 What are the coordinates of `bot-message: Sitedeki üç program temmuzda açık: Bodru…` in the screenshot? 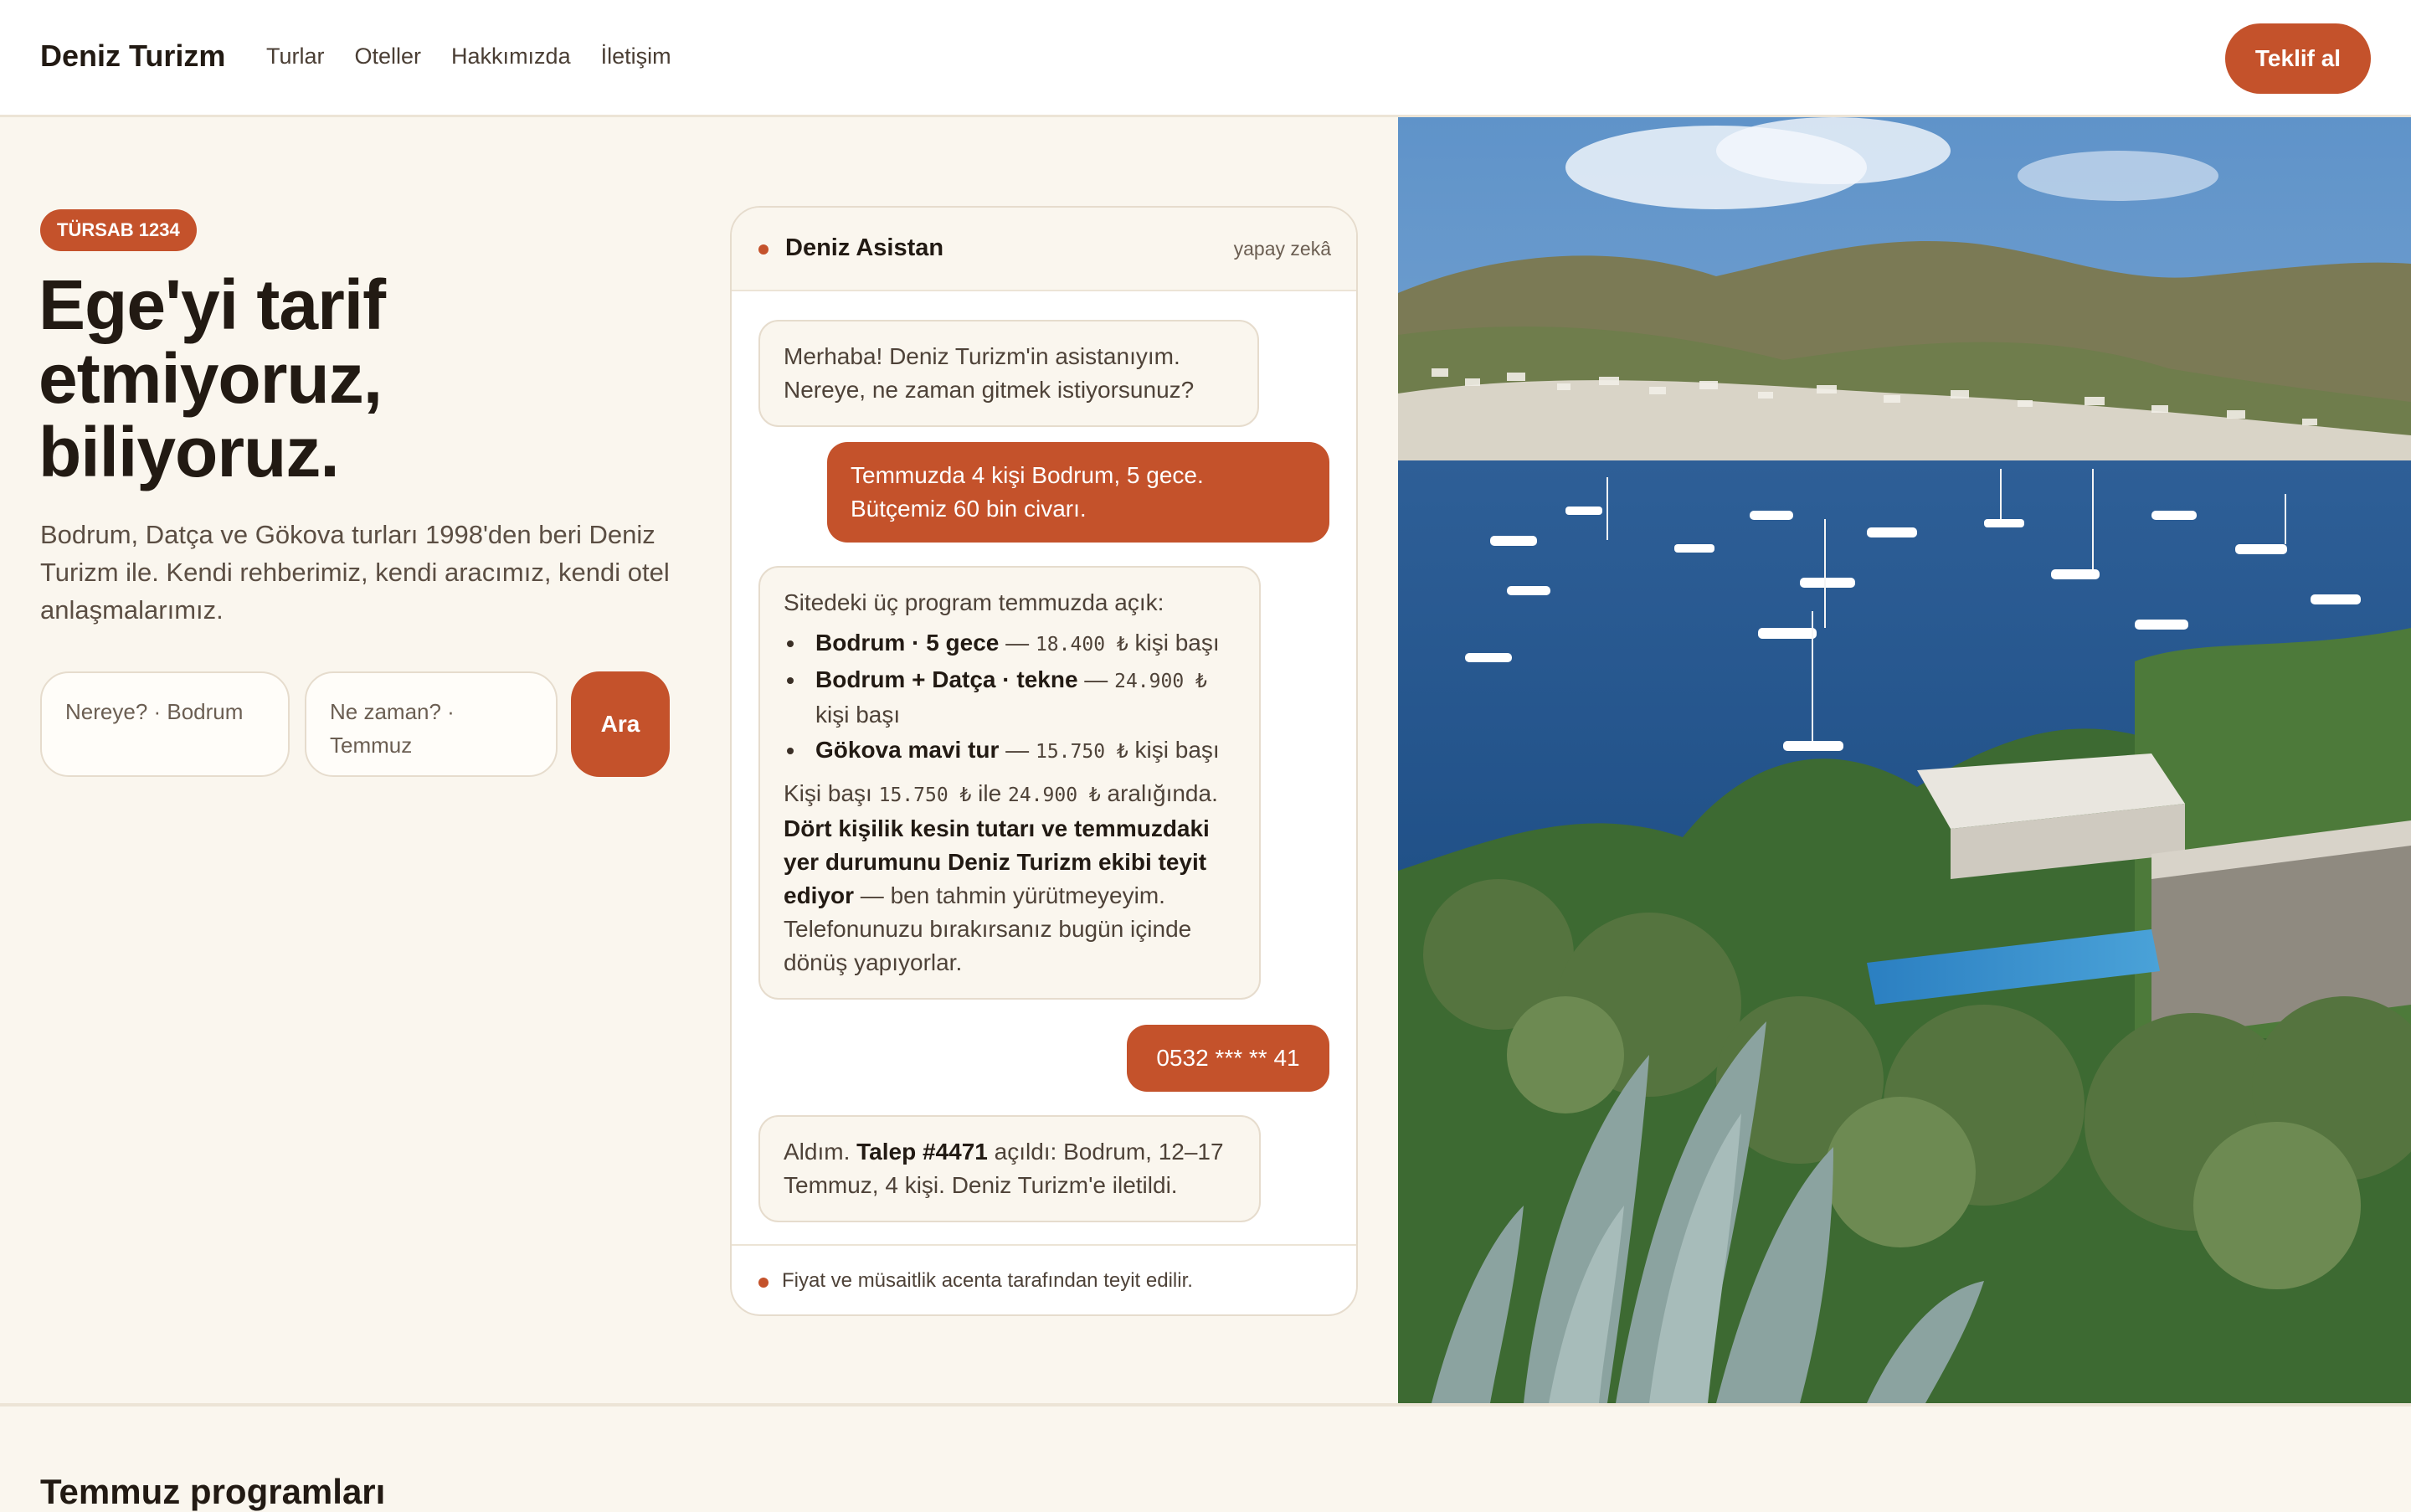 It's located at (1009, 783).